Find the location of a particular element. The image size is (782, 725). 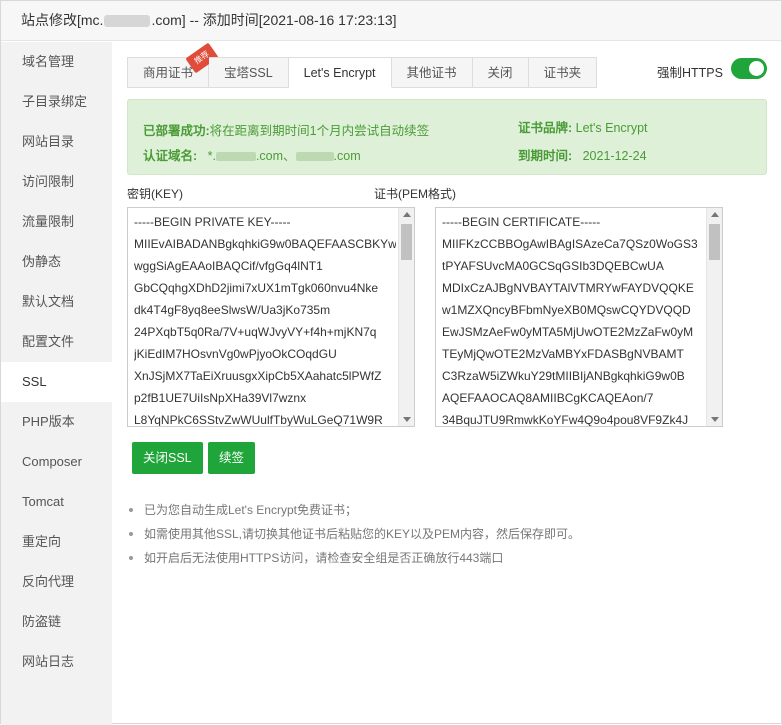

key-line: 24PXqbT5q0Ra/7V+uqWJvyVY+f4h+mjKN7q is located at coordinates (255, 332).